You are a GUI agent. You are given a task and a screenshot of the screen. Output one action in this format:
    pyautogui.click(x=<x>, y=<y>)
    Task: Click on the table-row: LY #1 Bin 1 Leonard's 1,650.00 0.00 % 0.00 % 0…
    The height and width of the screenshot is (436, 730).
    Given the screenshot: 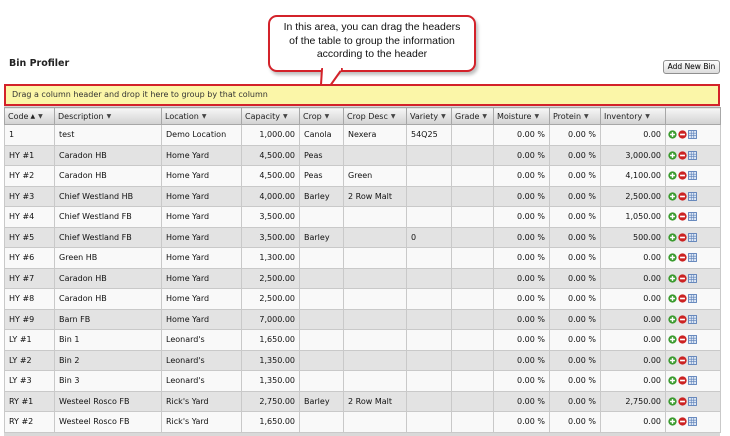 What is the action you would take?
    pyautogui.click(x=362, y=340)
    